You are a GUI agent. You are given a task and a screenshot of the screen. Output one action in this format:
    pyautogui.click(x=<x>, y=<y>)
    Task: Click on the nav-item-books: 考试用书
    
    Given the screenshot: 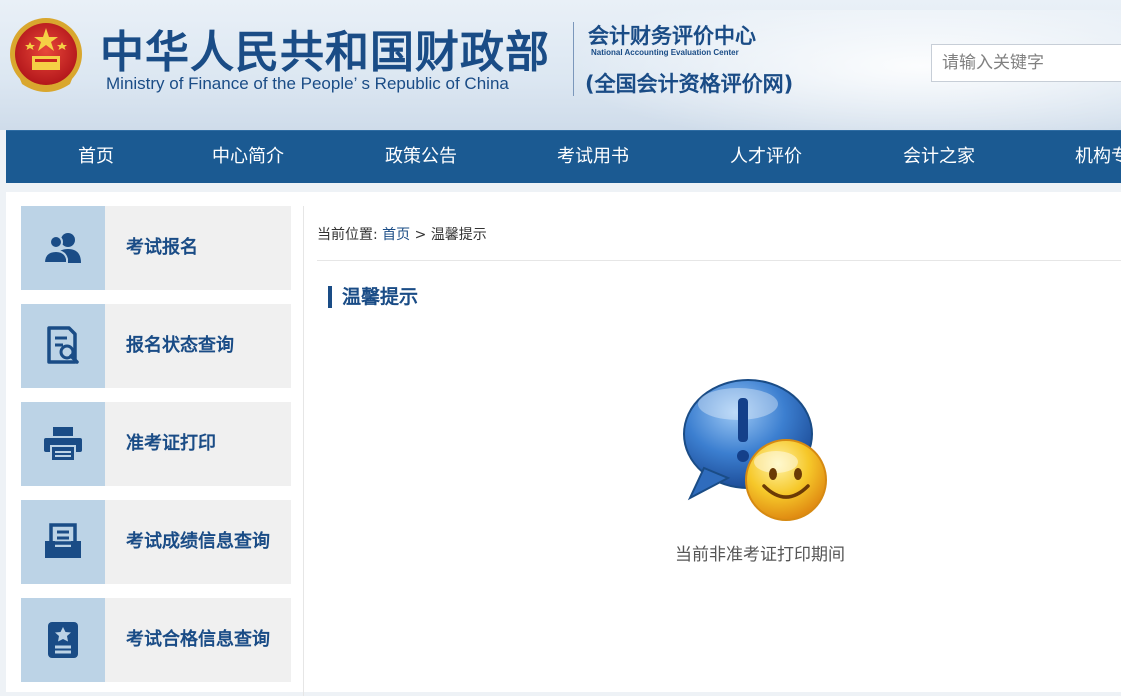 What is the action you would take?
    pyautogui.click(x=593, y=157)
    